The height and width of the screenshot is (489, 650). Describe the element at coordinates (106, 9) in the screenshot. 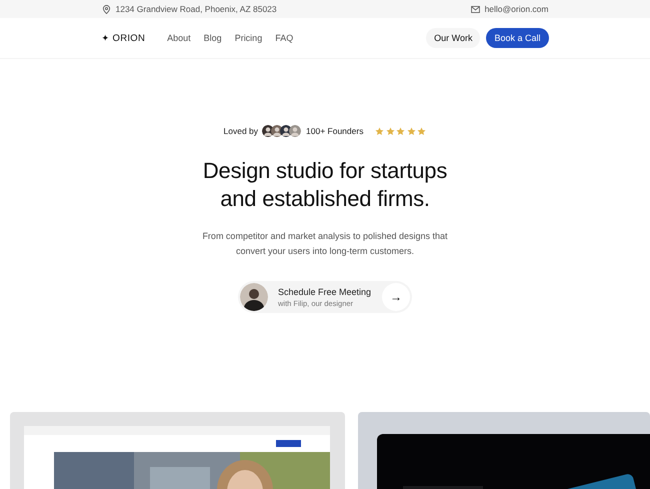

I see `location-pin-icon` at that location.